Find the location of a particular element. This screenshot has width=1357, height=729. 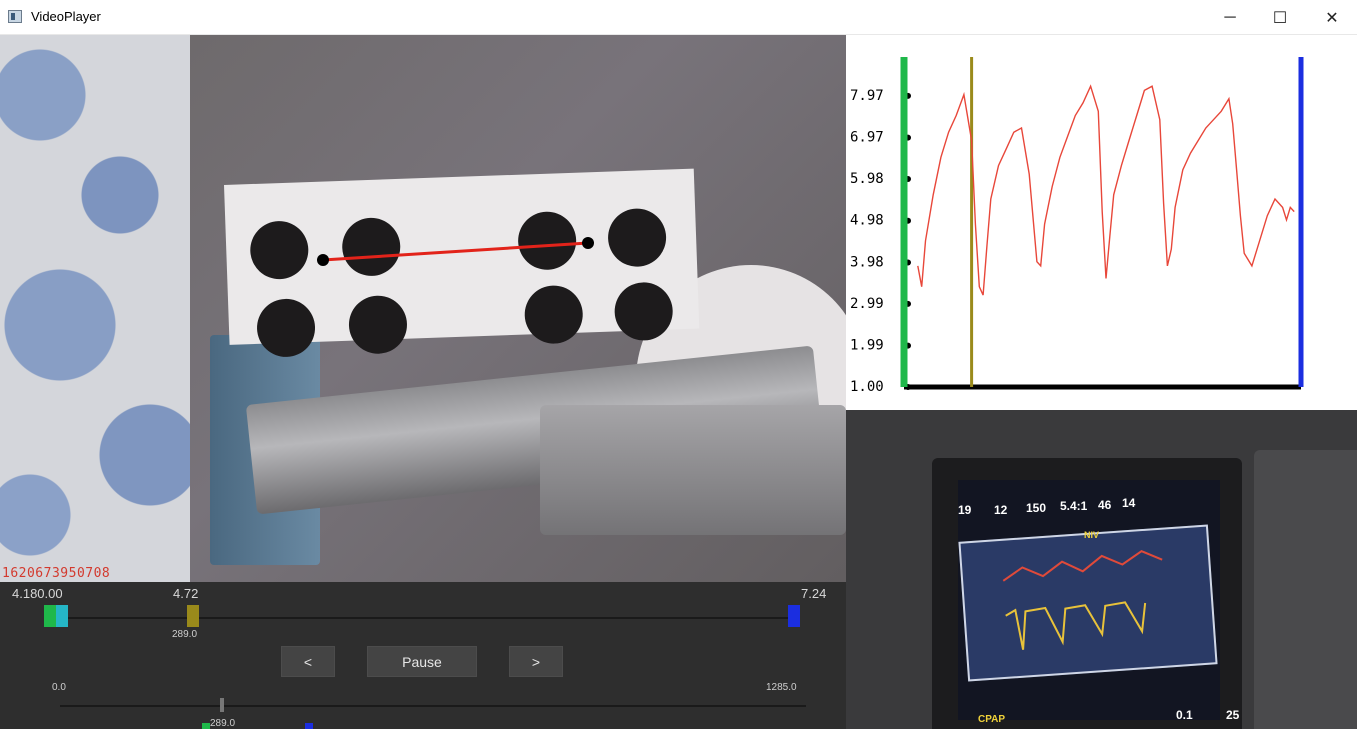

y-tick-label: 1.99 is located at coordinates (867, 346).